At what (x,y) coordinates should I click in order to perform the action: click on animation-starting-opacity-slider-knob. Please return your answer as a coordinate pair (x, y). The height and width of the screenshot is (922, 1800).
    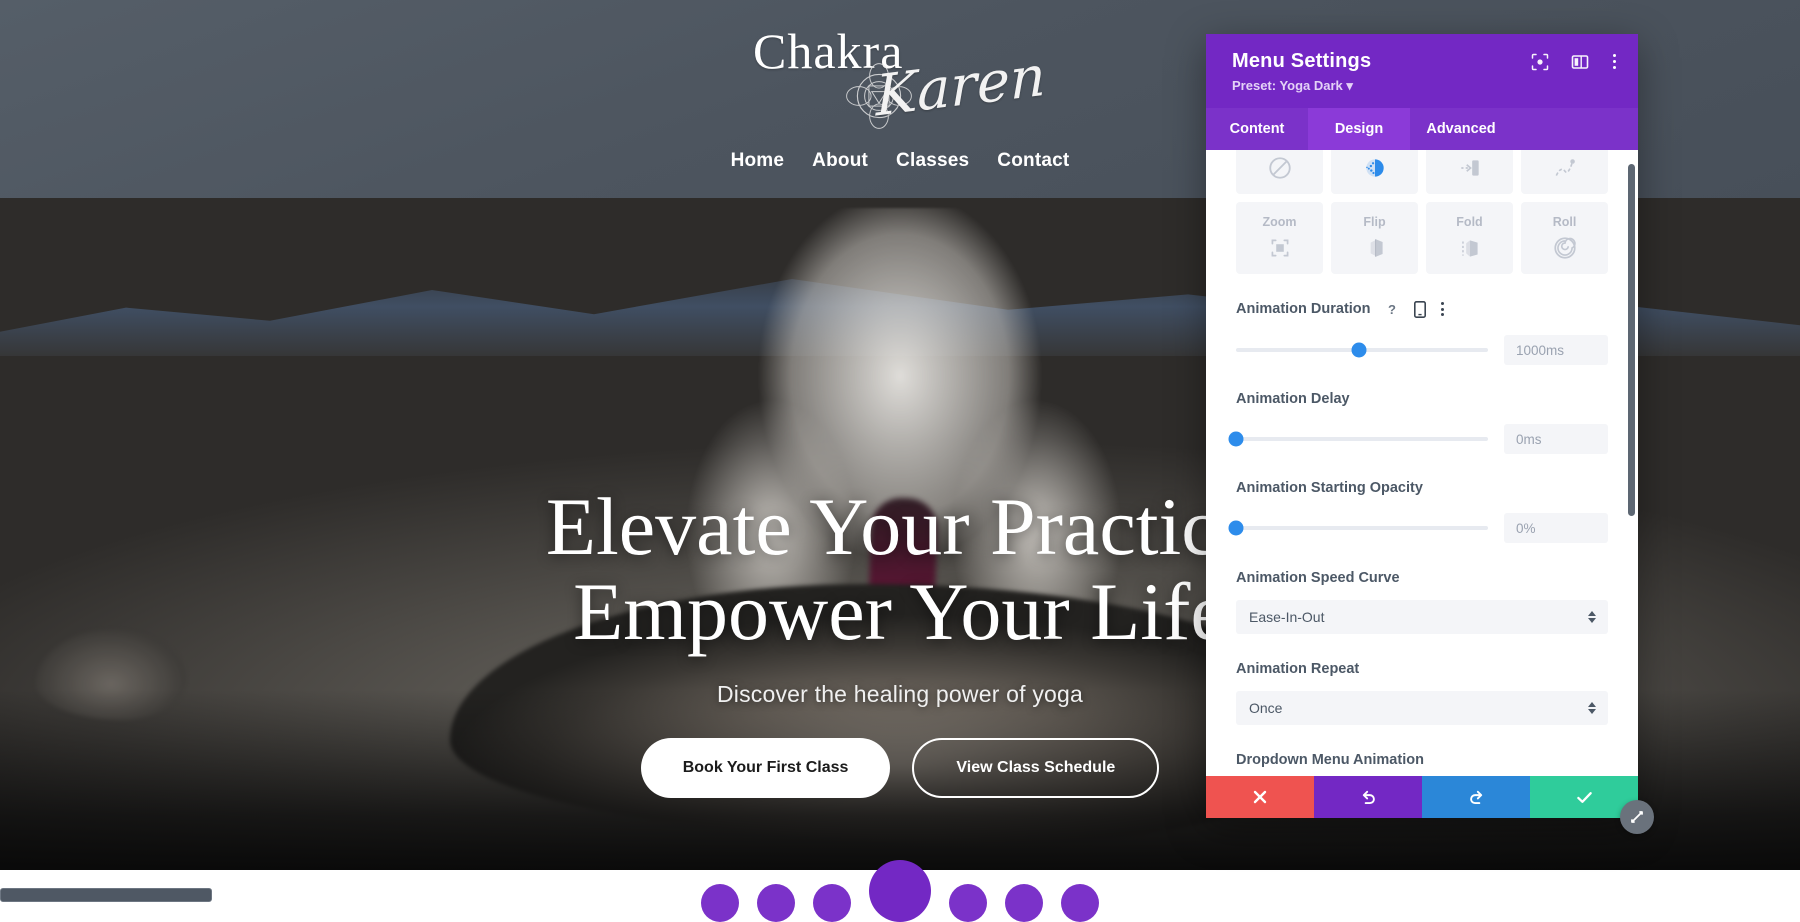
    Looking at the image, I should click on (1236, 528).